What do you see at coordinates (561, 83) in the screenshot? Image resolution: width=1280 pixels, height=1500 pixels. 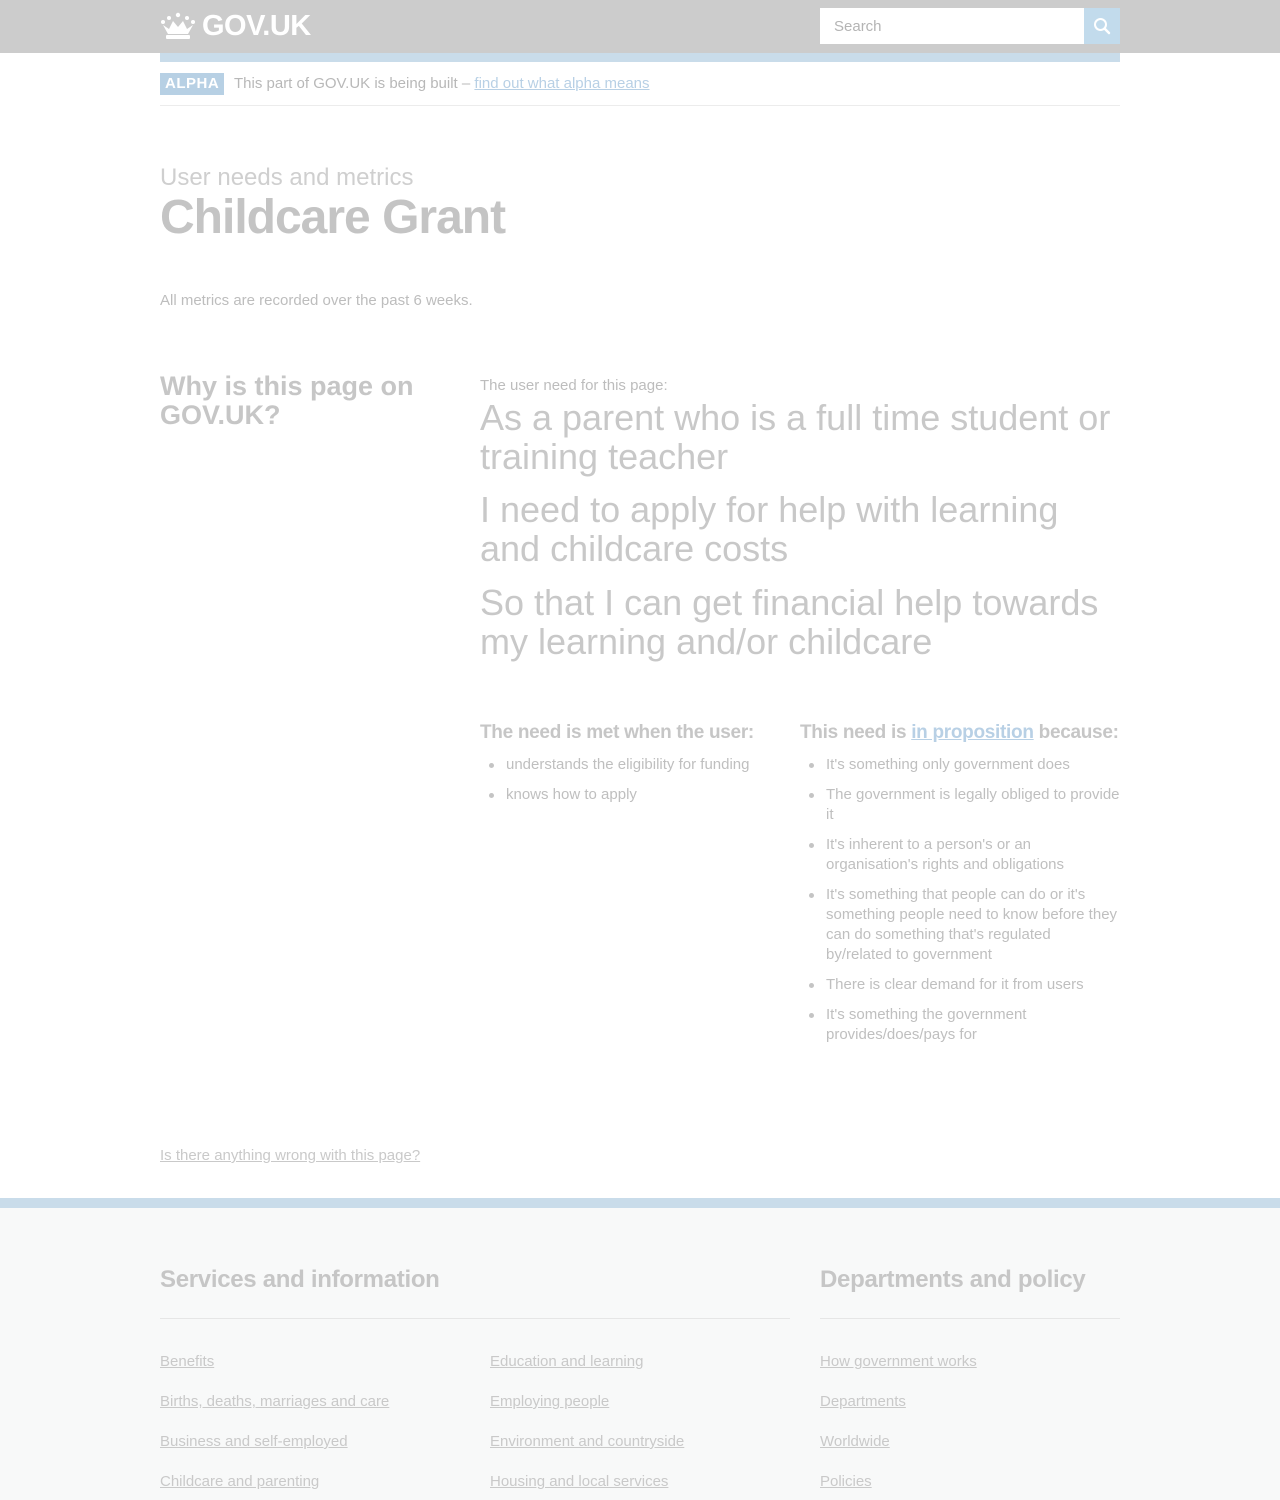 I see `phase-link: find out what alpha means` at bounding box center [561, 83].